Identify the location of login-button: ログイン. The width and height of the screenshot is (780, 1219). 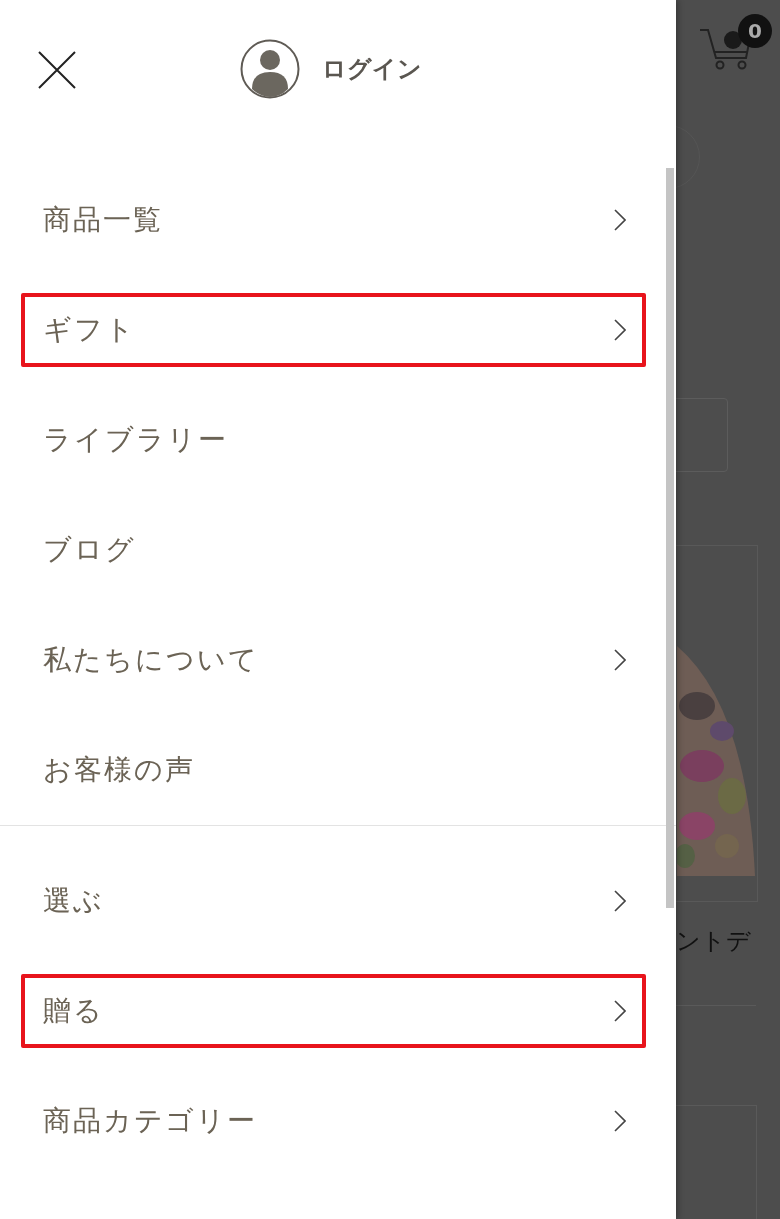
(331, 69).